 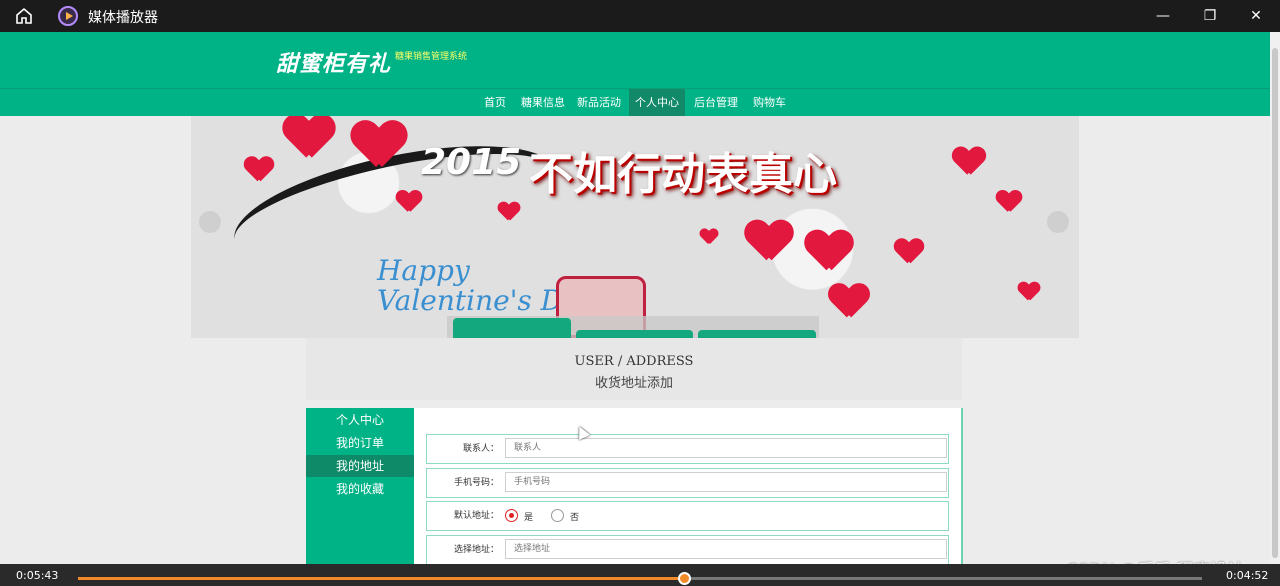 What do you see at coordinates (381, 578) in the screenshot?
I see `seek-bar-progress` at bounding box center [381, 578].